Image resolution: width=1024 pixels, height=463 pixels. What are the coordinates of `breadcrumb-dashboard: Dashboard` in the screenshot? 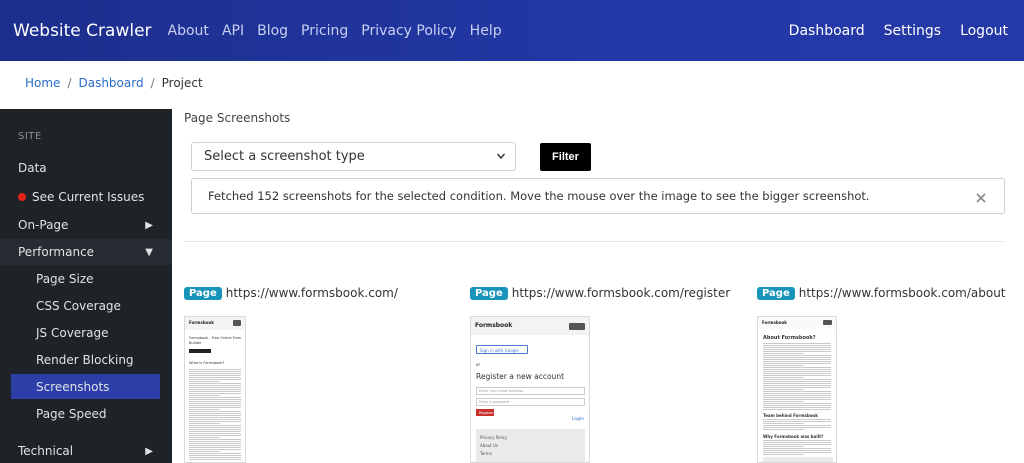 It's located at (110, 83).